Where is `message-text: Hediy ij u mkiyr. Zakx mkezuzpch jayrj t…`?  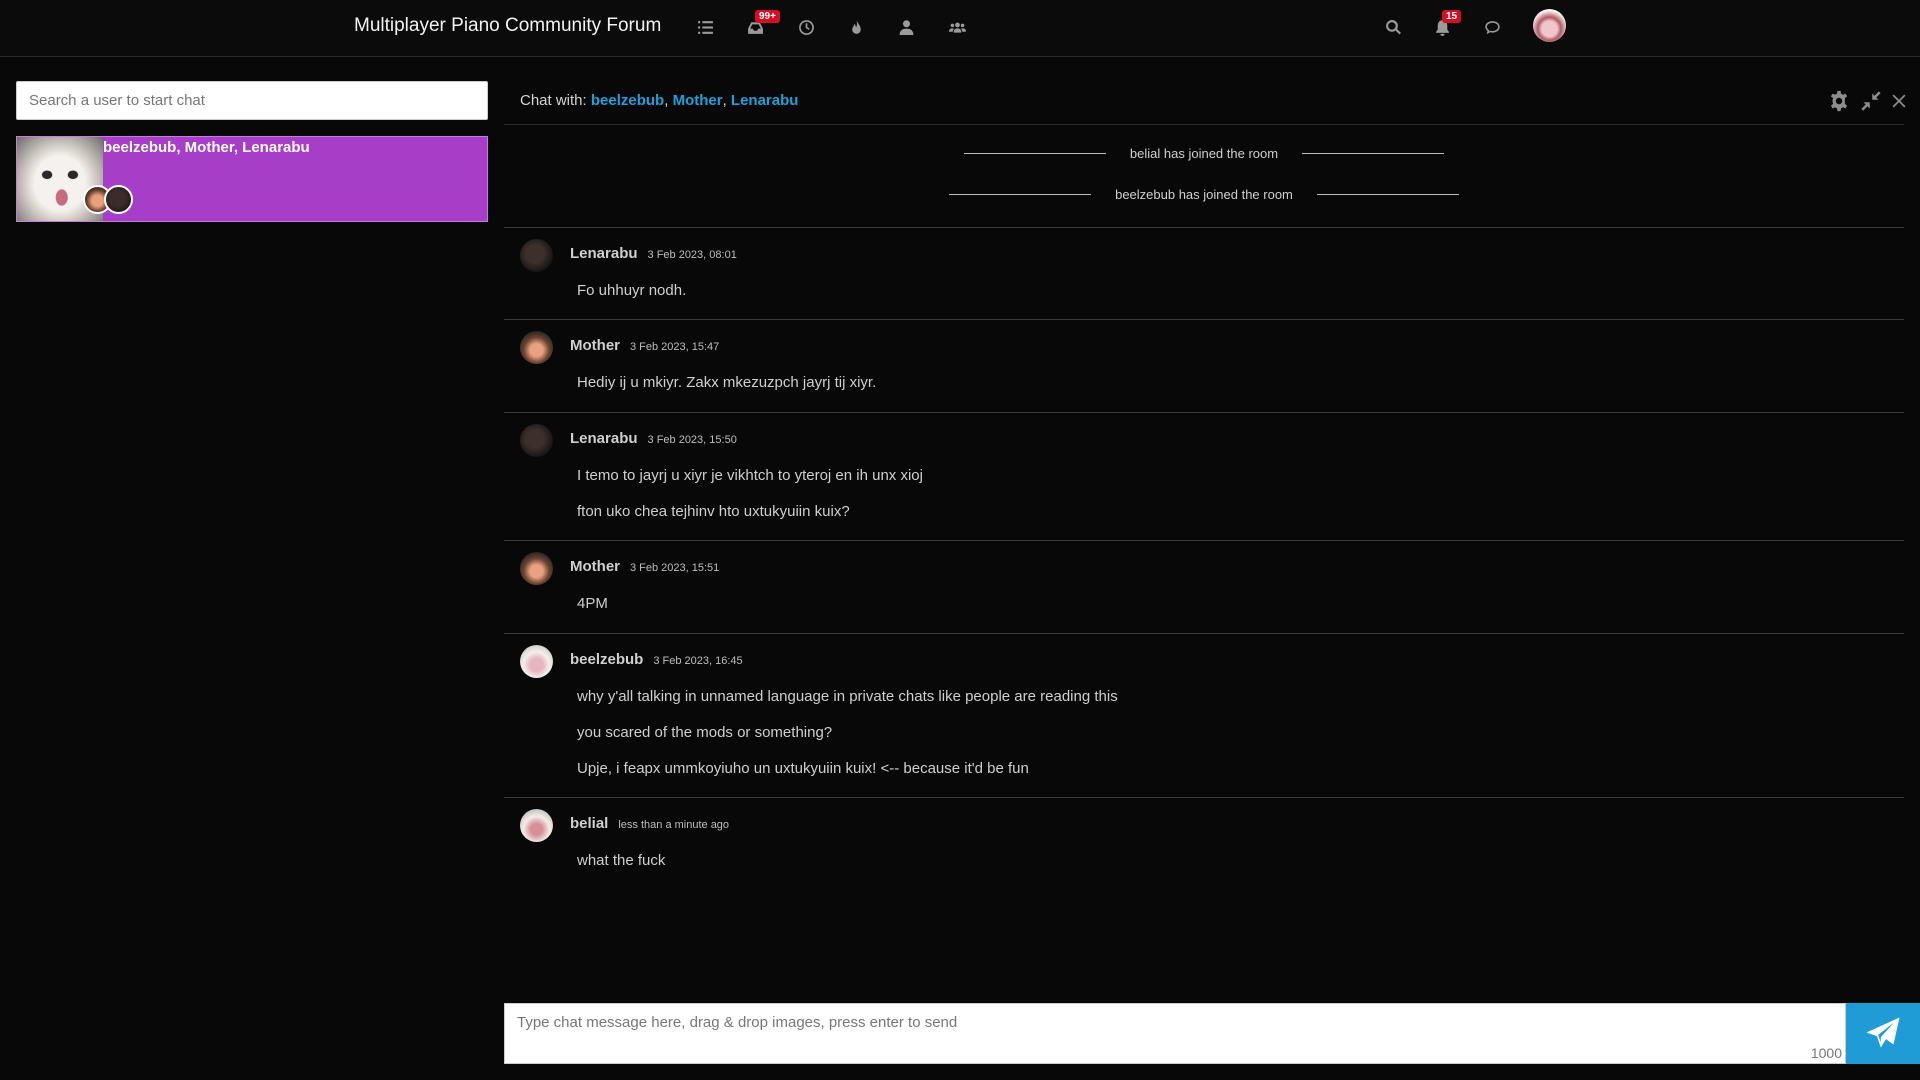 message-text: Hediy ij u mkiyr. Zakx mkezuzpch jayrj t… is located at coordinates (727, 382).